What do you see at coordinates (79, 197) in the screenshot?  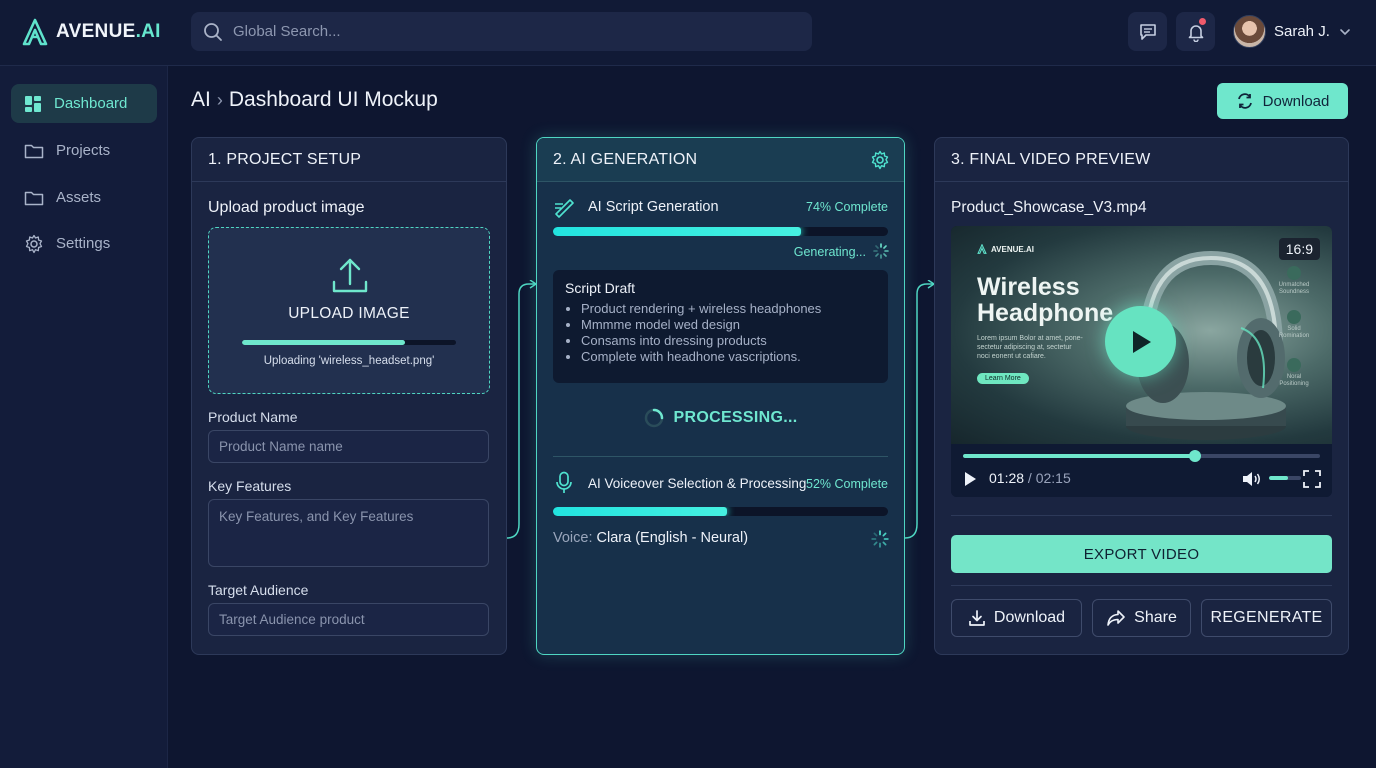 I see `sidebar-item-label: Assets` at bounding box center [79, 197].